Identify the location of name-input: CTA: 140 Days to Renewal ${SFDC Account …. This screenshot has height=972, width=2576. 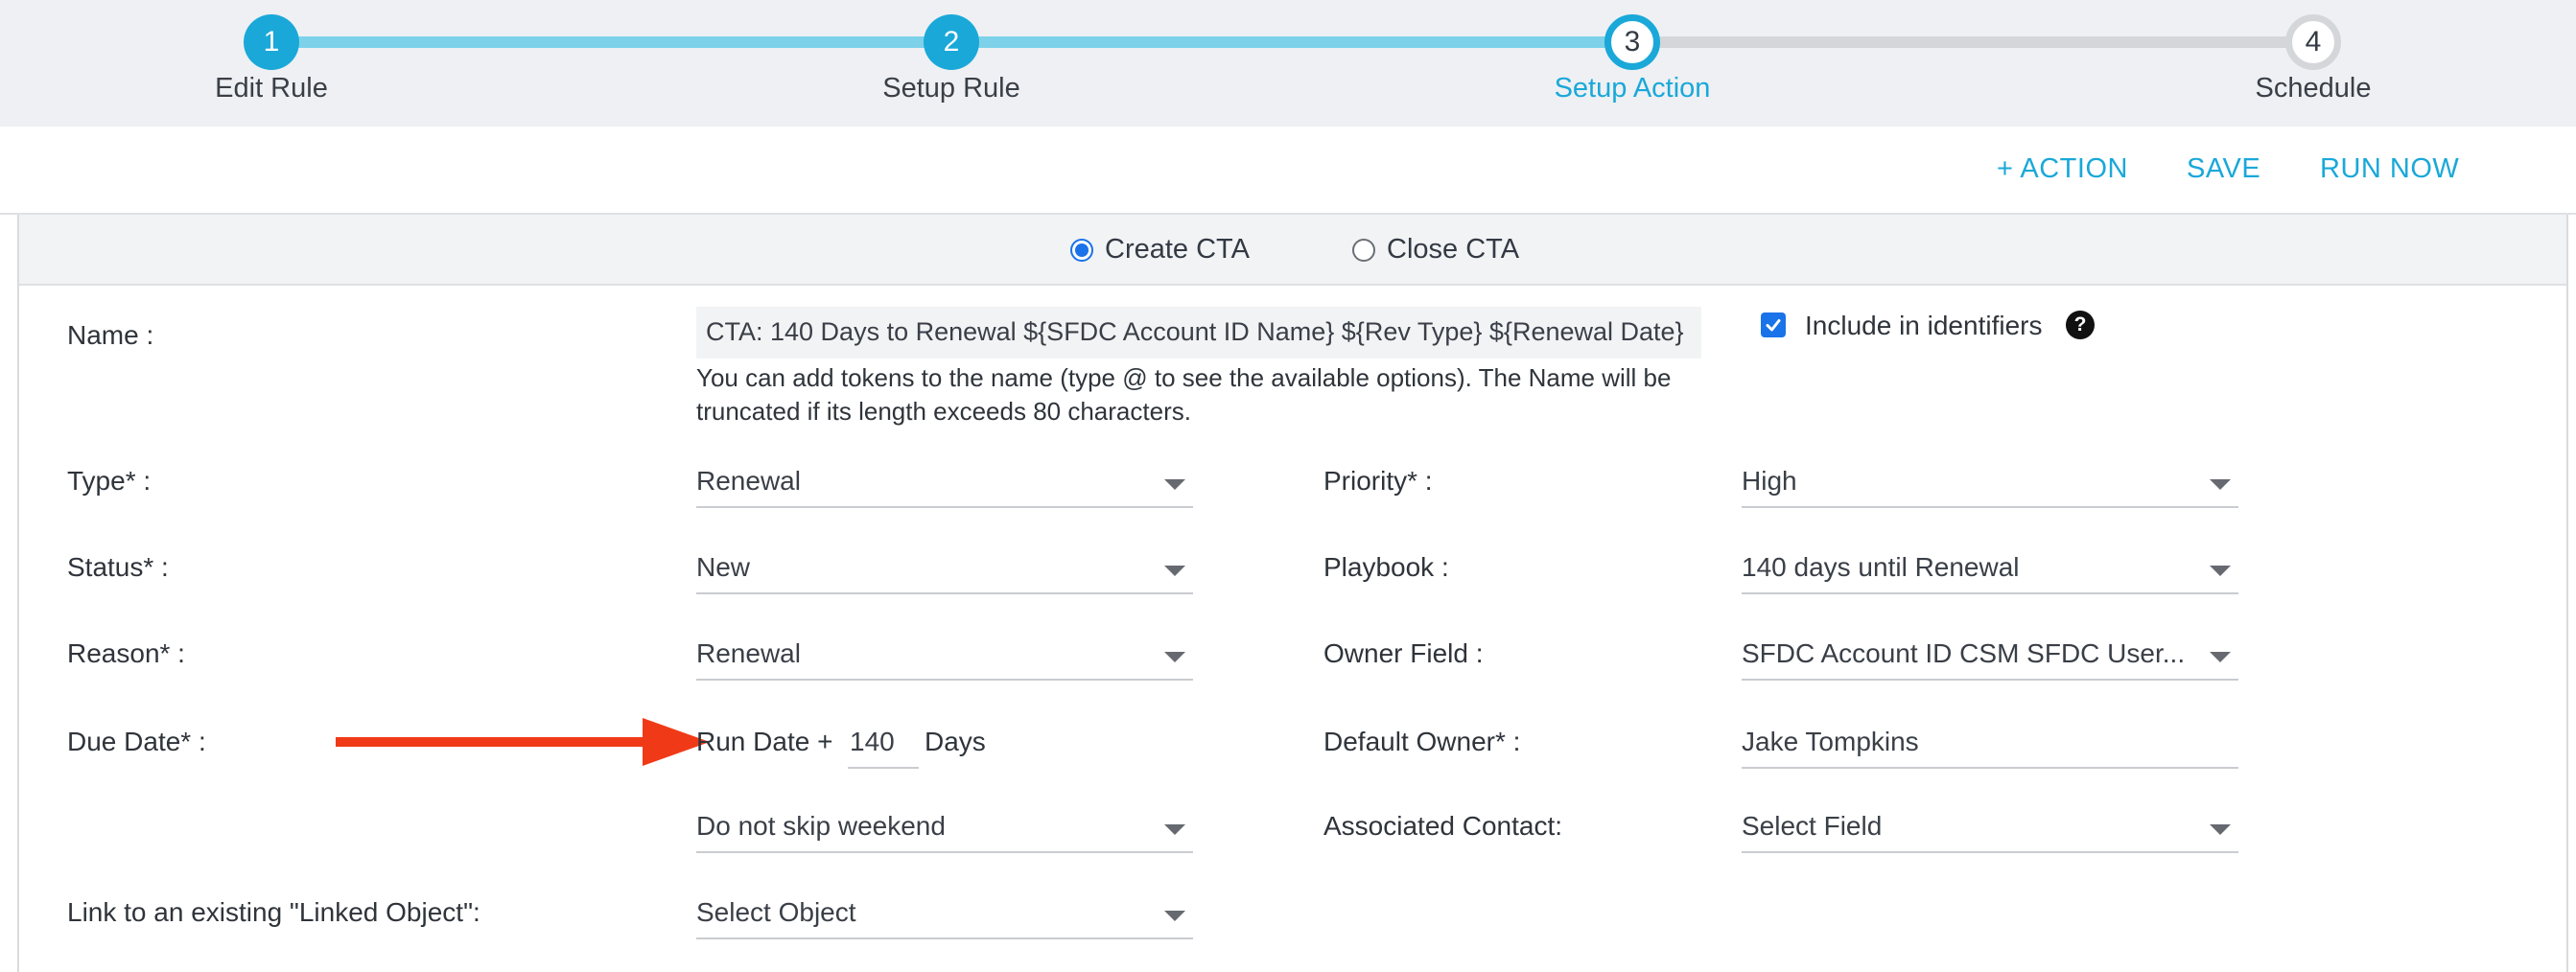
(1198, 333).